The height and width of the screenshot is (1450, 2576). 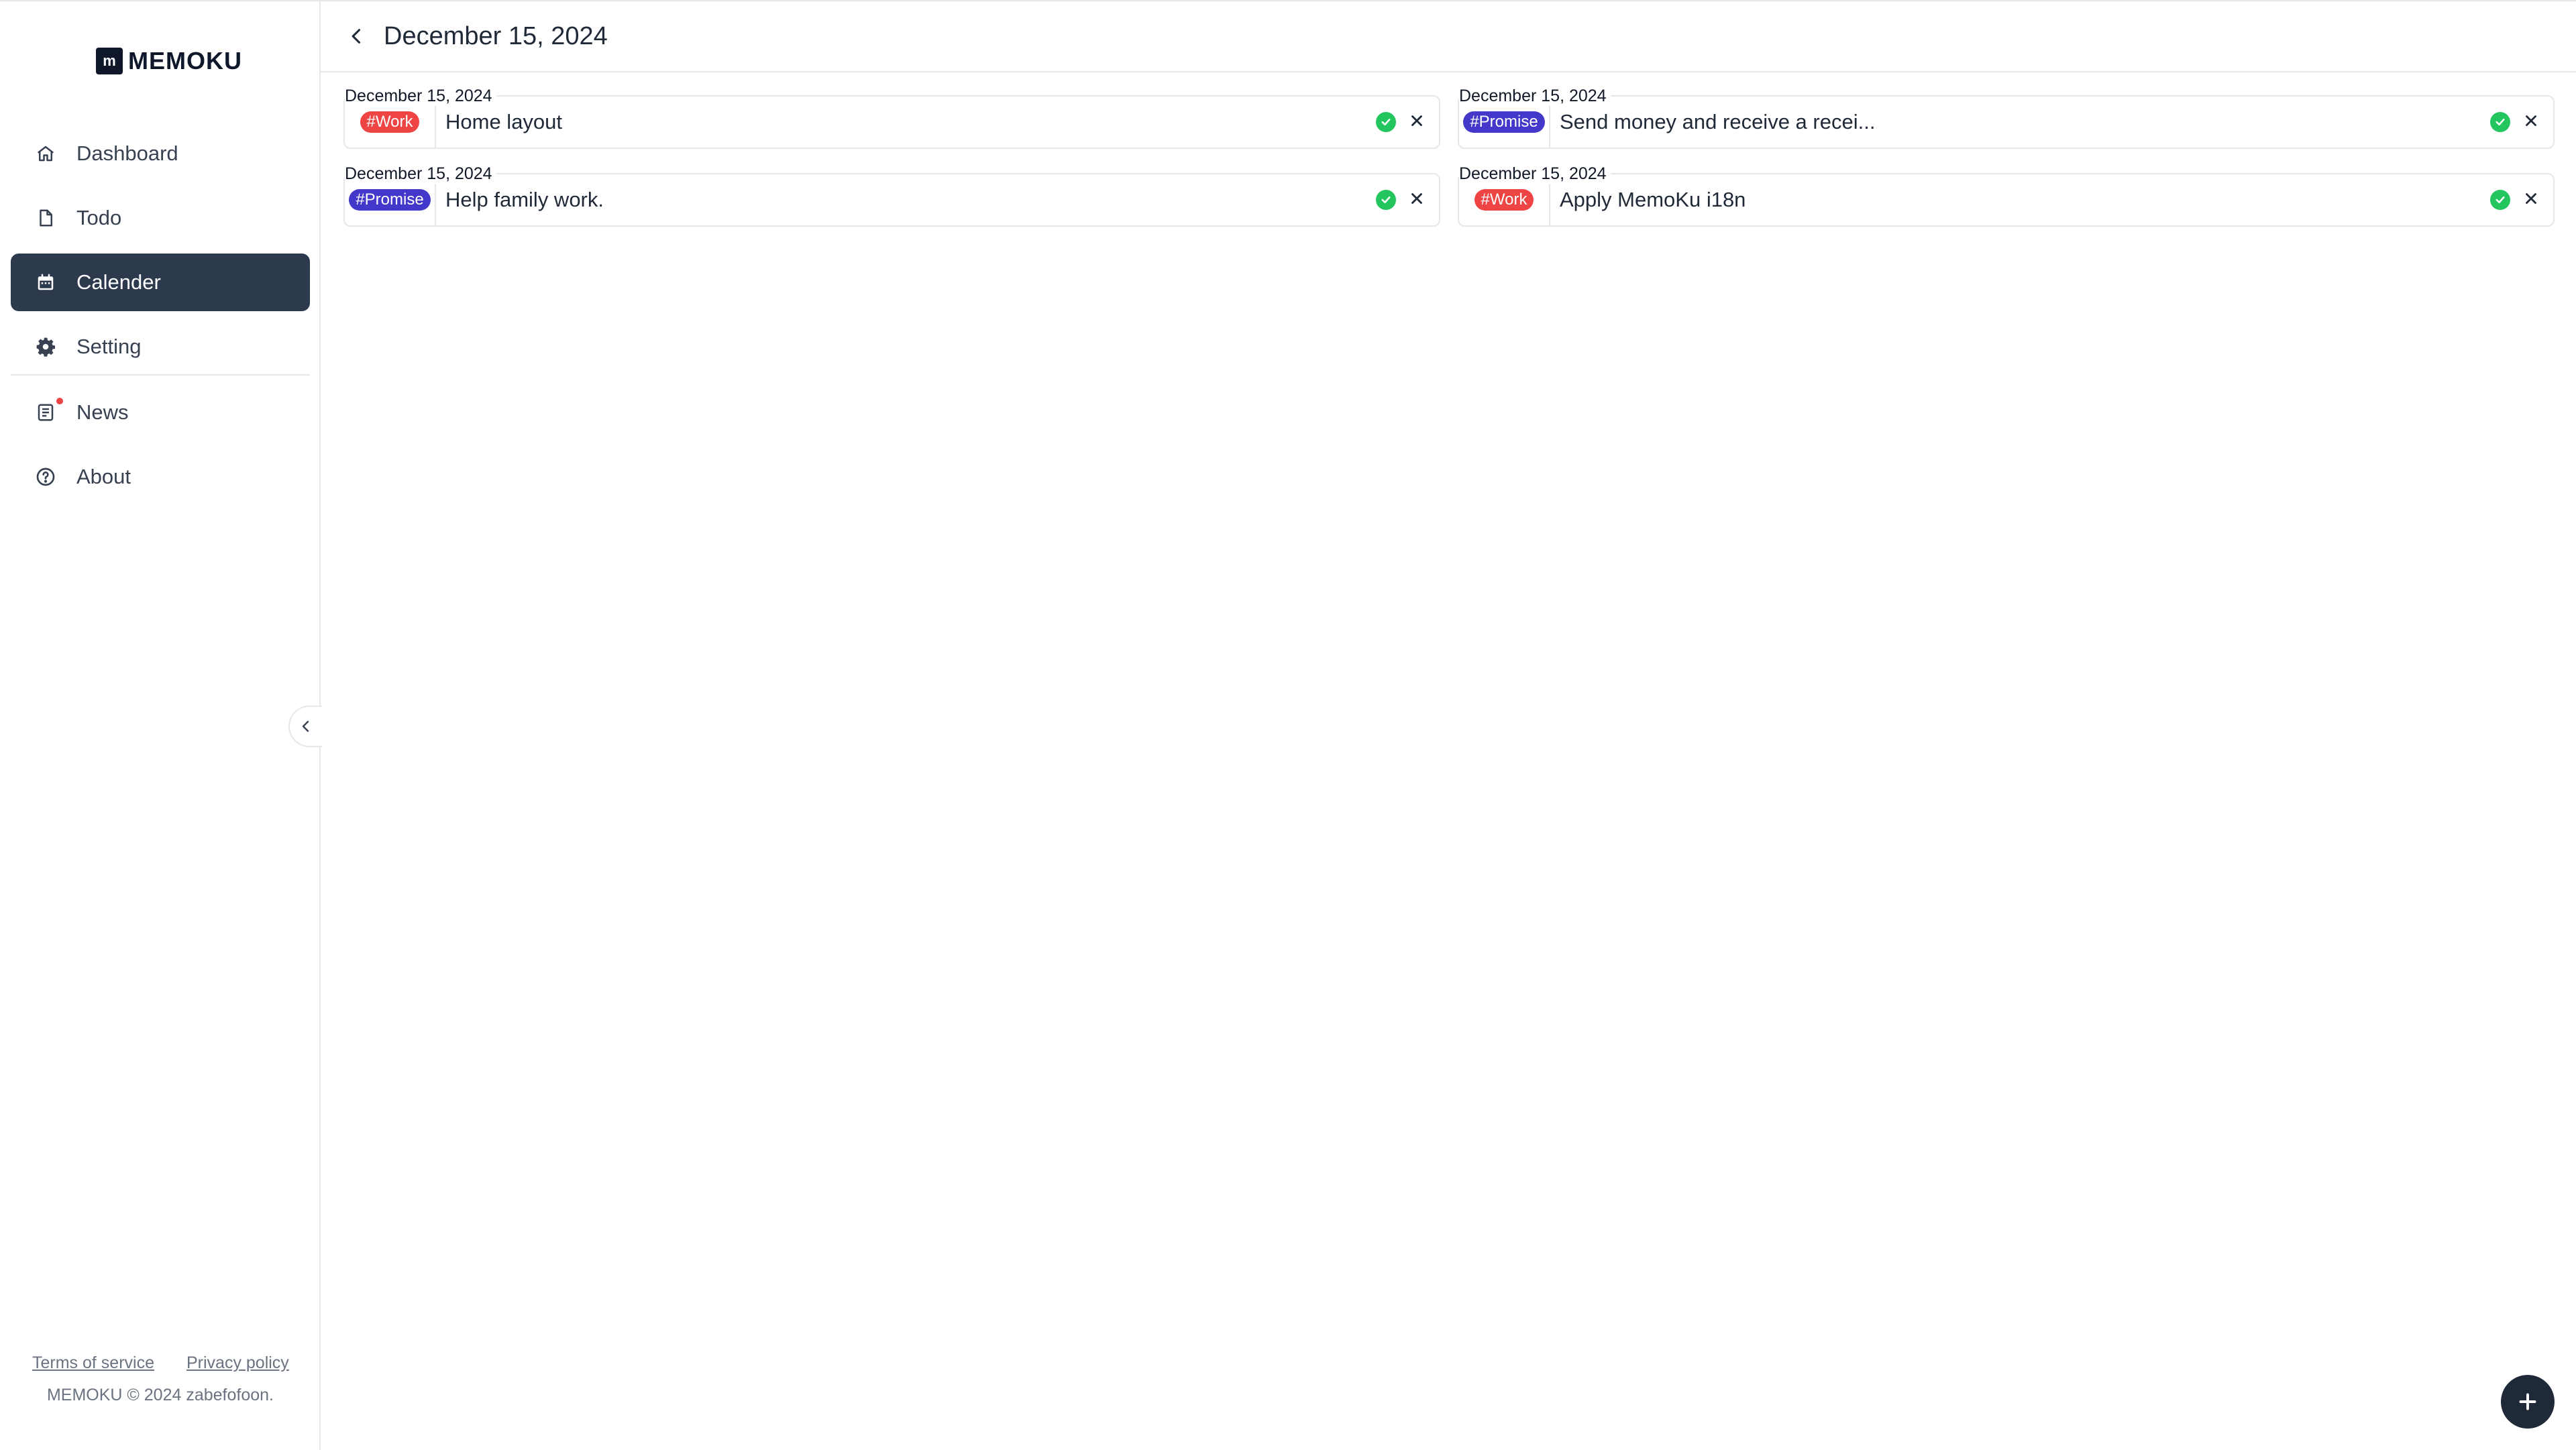 I want to click on help-circle-icon, so click(x=46, y=477).